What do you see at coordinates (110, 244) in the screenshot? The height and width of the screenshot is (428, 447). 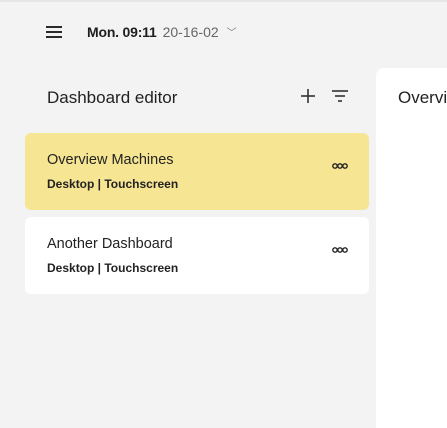 I see `dashboard-title: Another Dashboard` at bounding box center [110, 244].